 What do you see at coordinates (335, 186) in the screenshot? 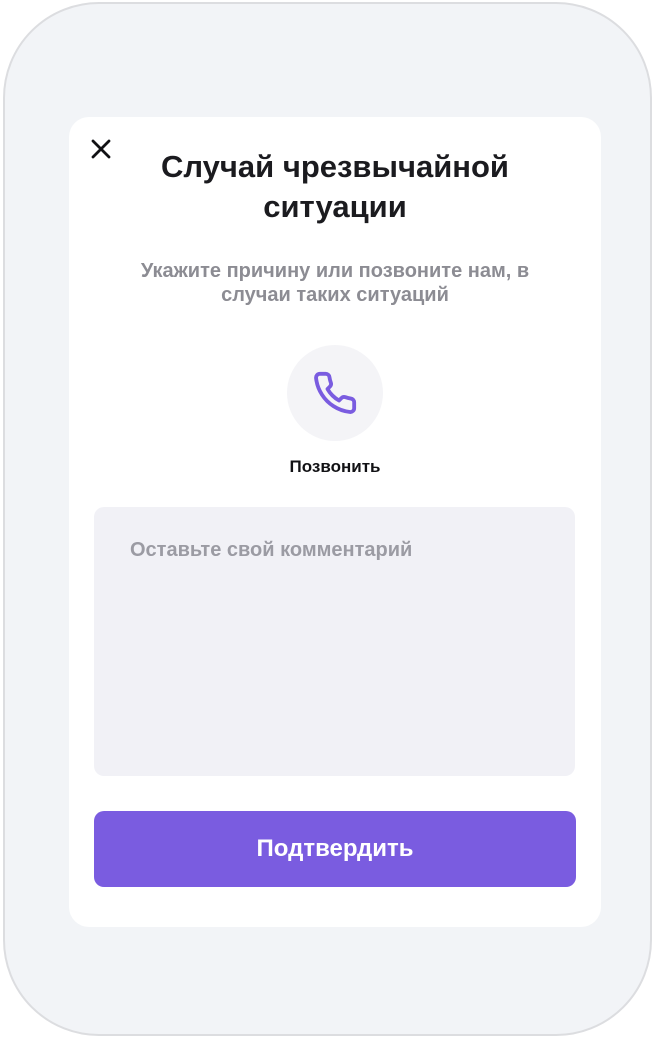
I see `dialog-title: Случай чрезвычайной ситуации` at bounding box center [335, 186].